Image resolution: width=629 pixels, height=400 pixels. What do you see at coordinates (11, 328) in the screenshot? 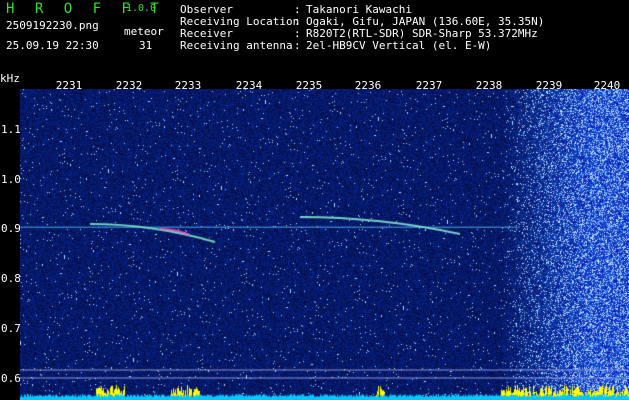
I see `freq-tick-0-7: 0.7` at bounding box center [11, 328].